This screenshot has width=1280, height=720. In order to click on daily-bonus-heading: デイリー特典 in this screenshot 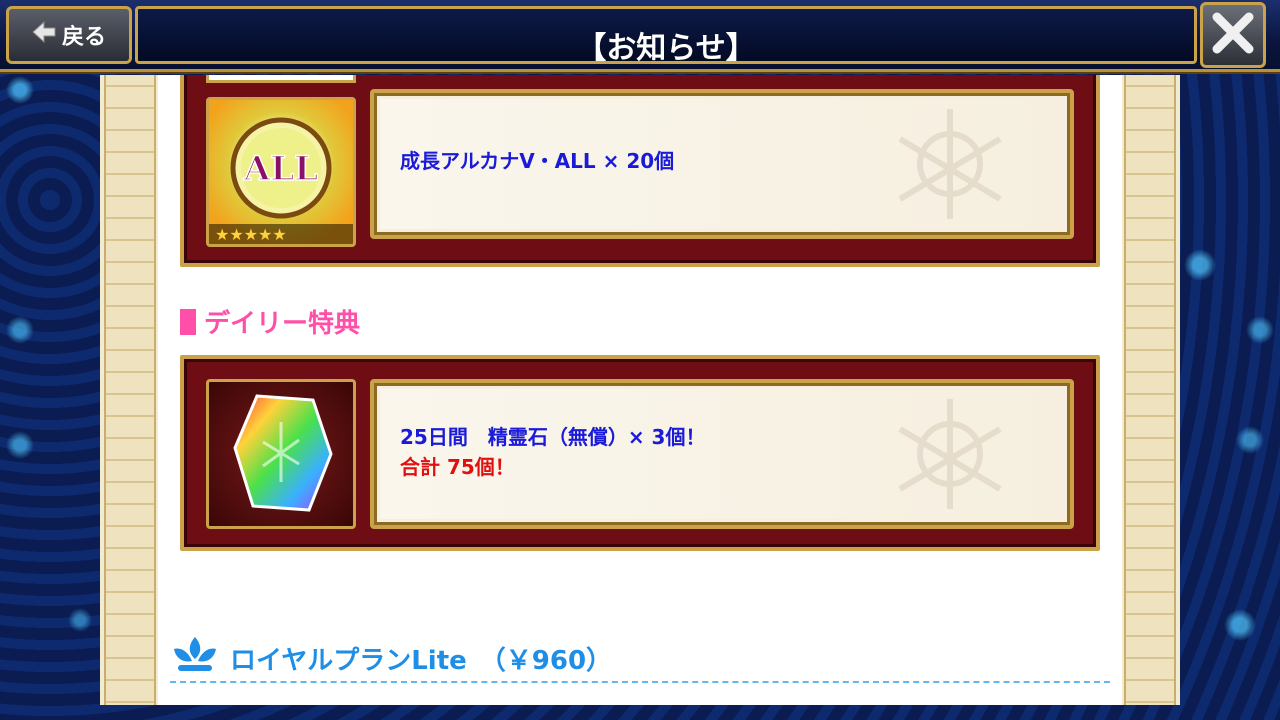, I will do `click(270, 321)`.